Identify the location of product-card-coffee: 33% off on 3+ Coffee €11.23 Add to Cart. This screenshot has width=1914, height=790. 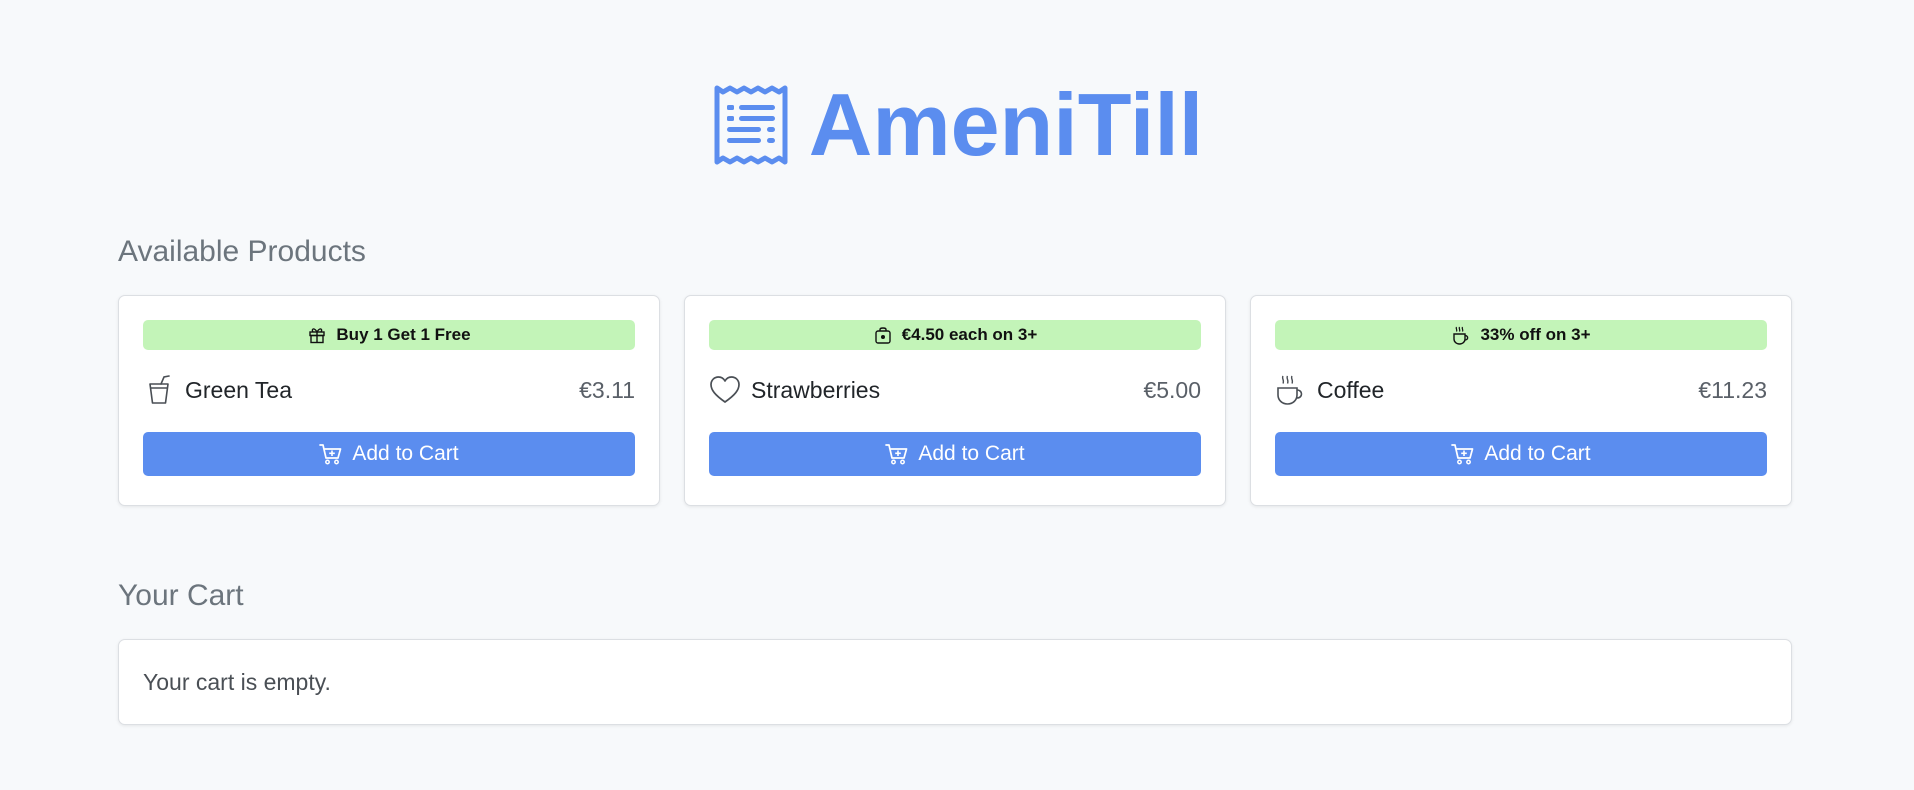
(1521, 400).